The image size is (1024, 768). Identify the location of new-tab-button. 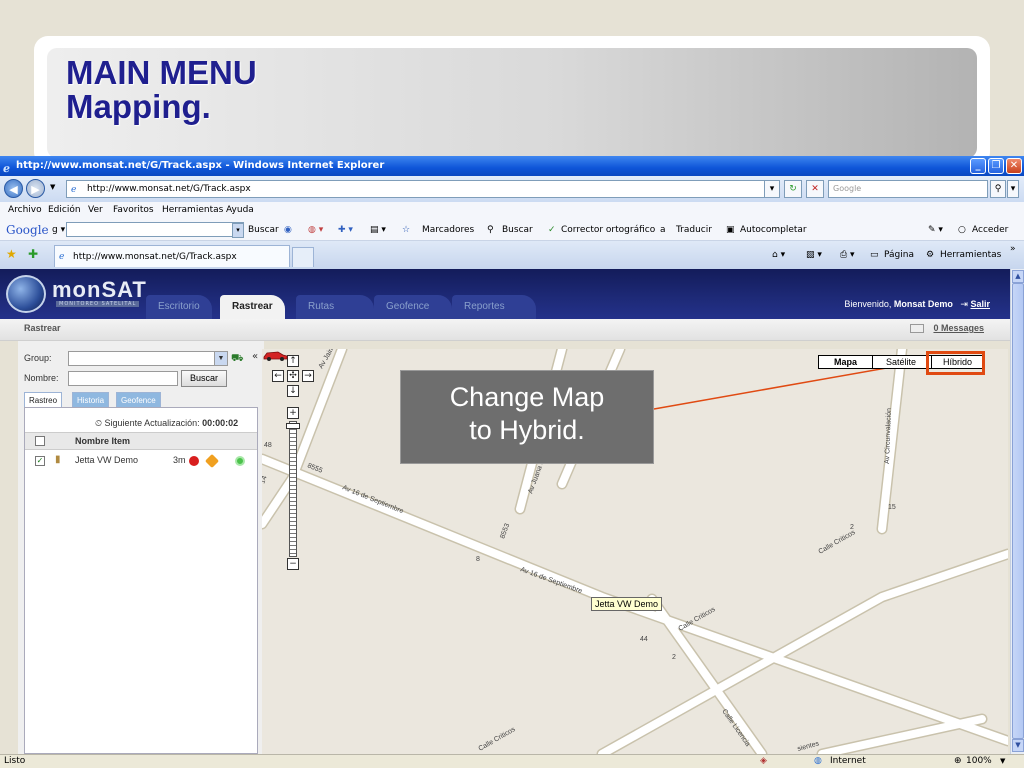
(303, 257).